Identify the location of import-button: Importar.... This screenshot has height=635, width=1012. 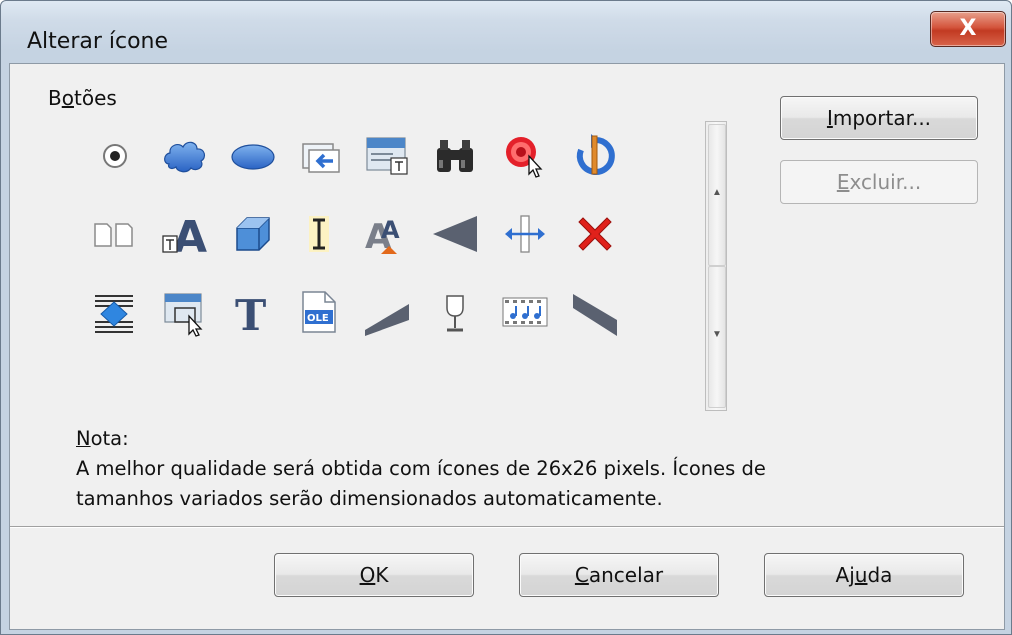
(879, 118).